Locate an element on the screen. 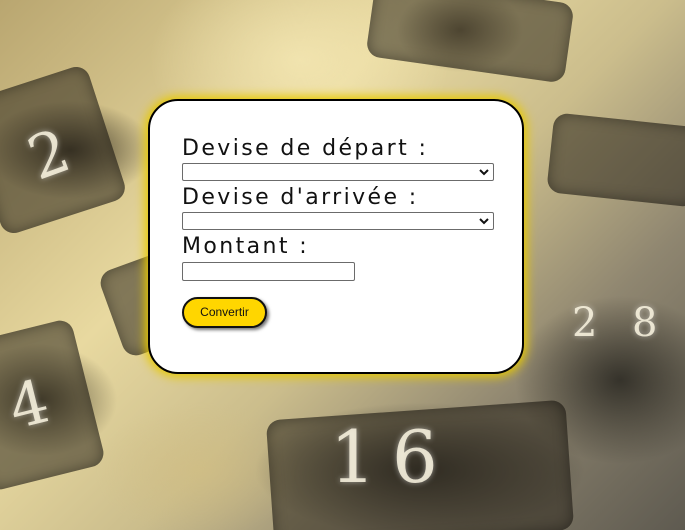 The width and height of the screenshot is (685, 530). from-currency-select is located at coordinates (338, 172).